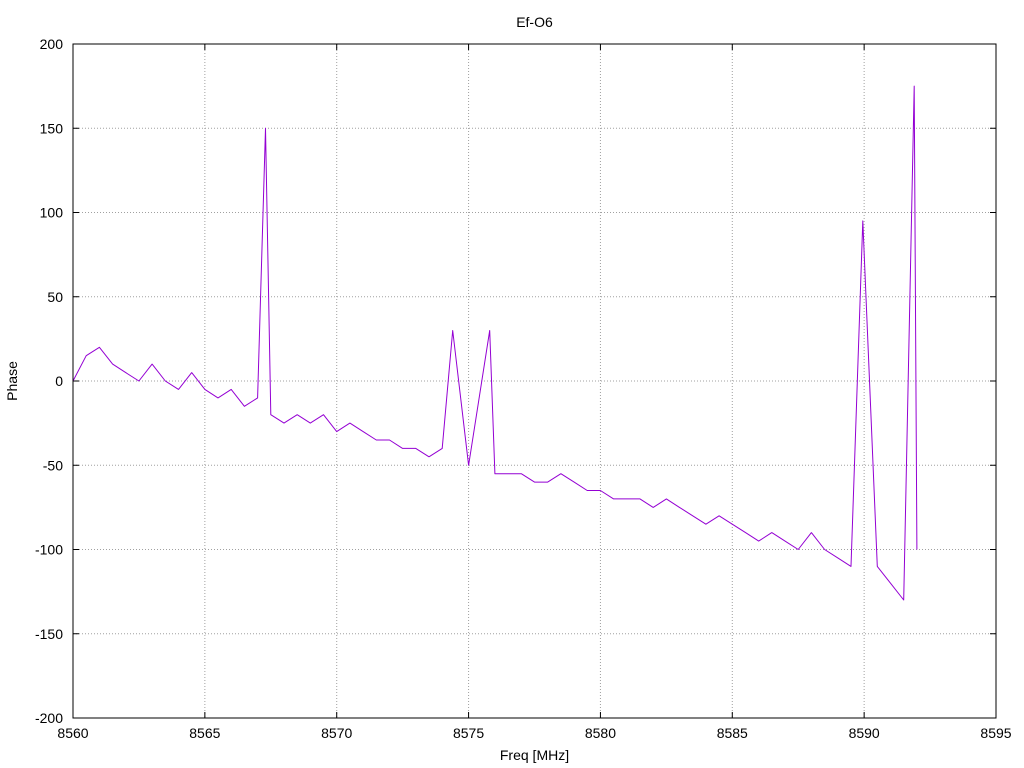 The height and width of the screenshot is (768, 1024). Describe the element at coordinates (204, 733) in the screenshot. I see `x-tick-label: 8565` at that location.